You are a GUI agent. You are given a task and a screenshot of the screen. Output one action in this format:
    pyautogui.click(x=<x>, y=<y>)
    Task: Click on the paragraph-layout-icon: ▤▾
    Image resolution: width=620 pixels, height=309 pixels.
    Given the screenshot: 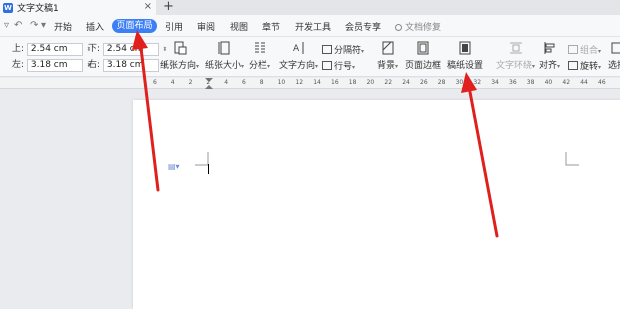 What is the action you would take?
    pyautogui.click(x=174, y=166)
    